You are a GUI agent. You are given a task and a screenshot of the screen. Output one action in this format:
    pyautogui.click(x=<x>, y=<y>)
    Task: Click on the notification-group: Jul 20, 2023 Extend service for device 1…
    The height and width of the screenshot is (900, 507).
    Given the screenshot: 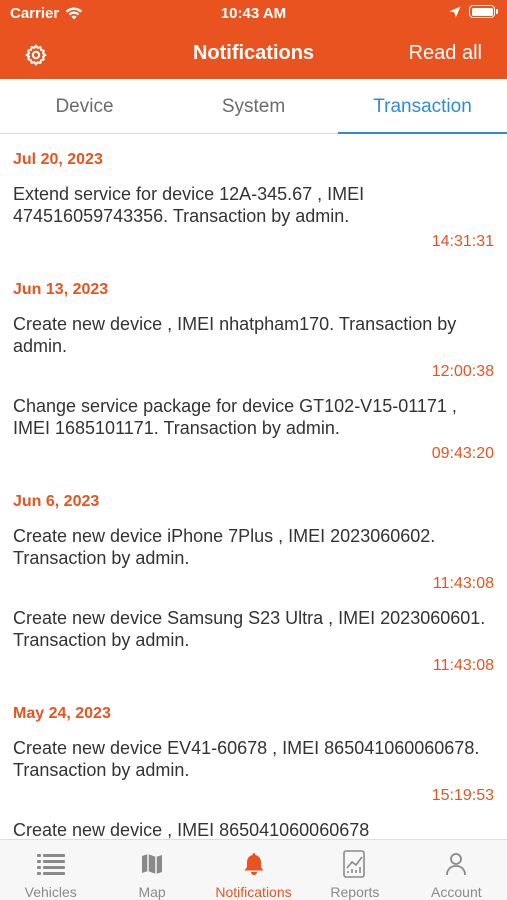 What is the action you would take?
    pyautogui.click(x=253, y=193)
    